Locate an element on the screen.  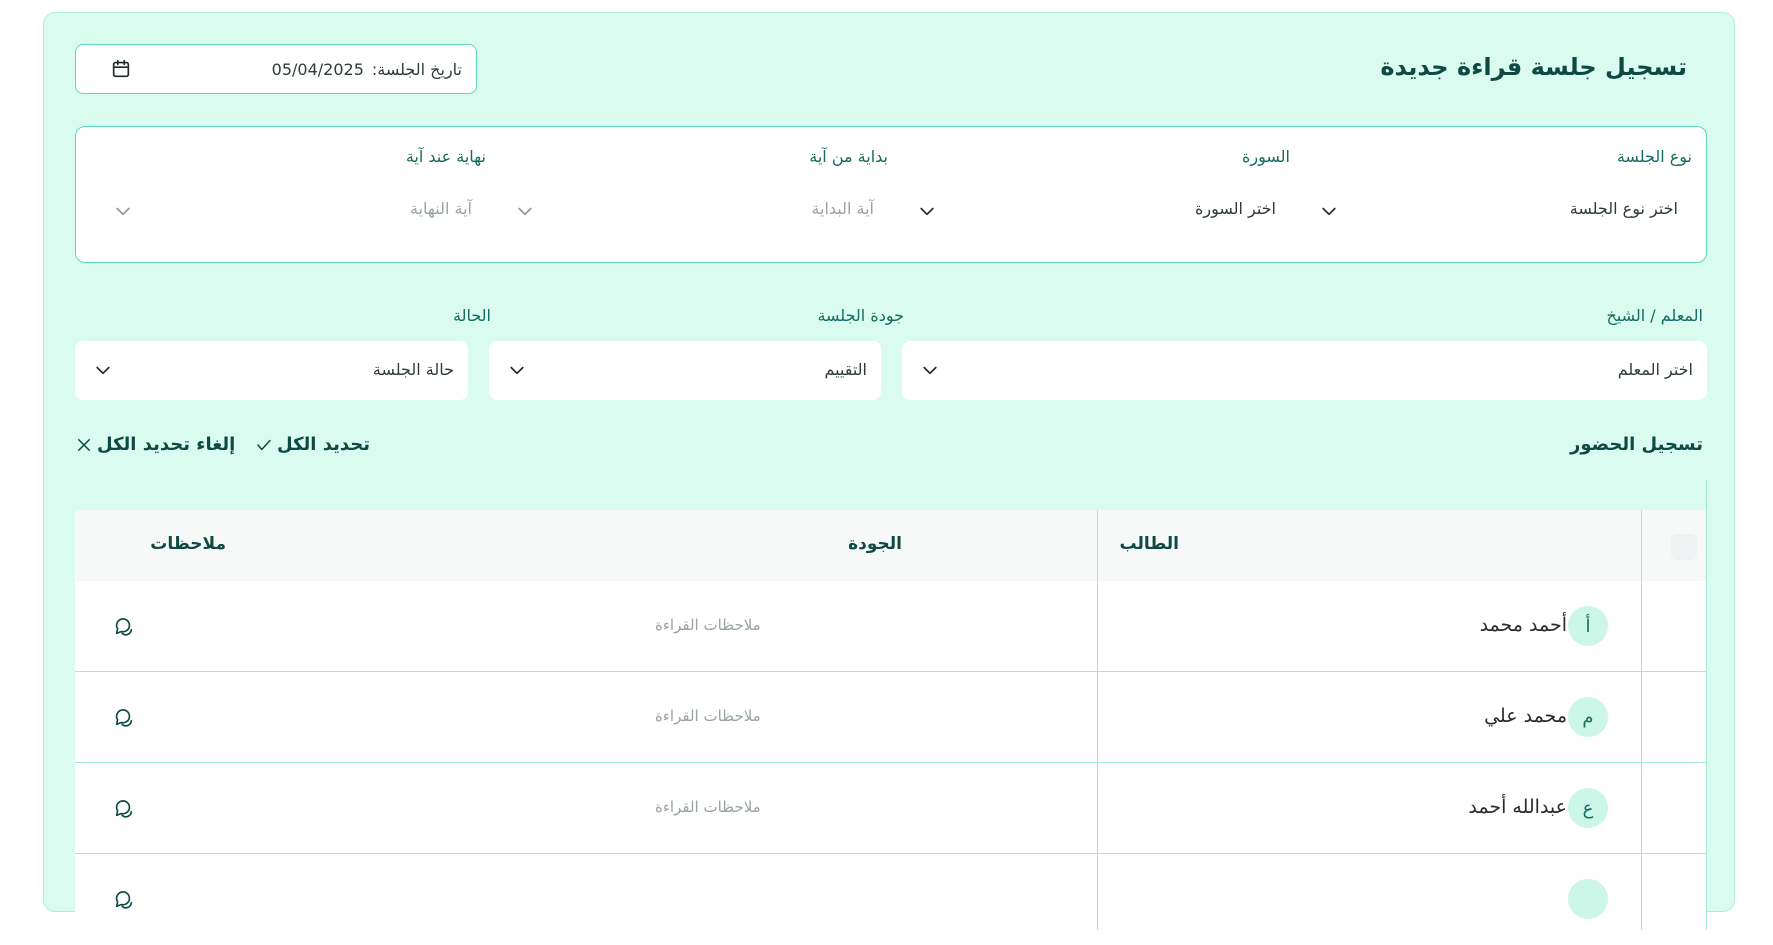
student-name: عبدالله أحمد is located at coordinates (1517, 807).